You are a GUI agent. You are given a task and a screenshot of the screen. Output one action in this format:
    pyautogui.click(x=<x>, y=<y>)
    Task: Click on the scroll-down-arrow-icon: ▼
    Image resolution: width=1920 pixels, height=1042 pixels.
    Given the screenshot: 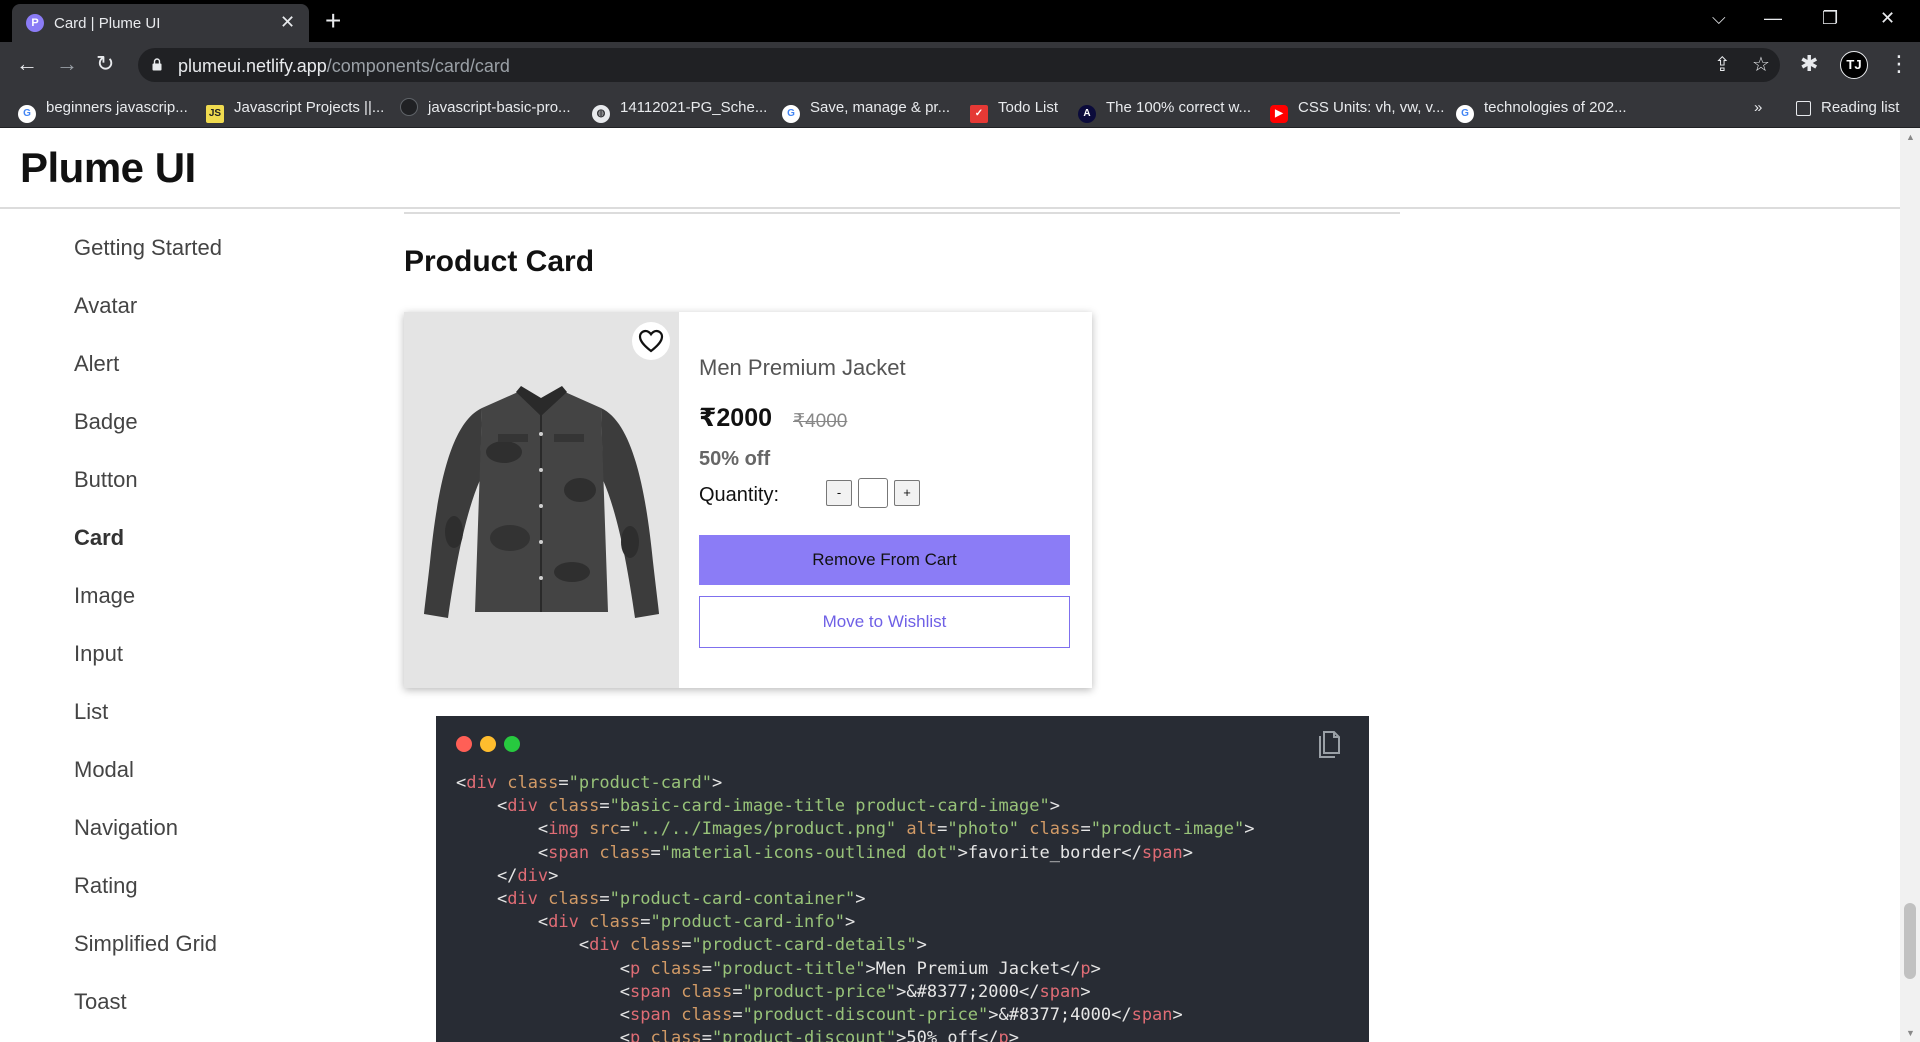 What is the action you would take?
    pyautogui.click(x=1910, y=1033)
    